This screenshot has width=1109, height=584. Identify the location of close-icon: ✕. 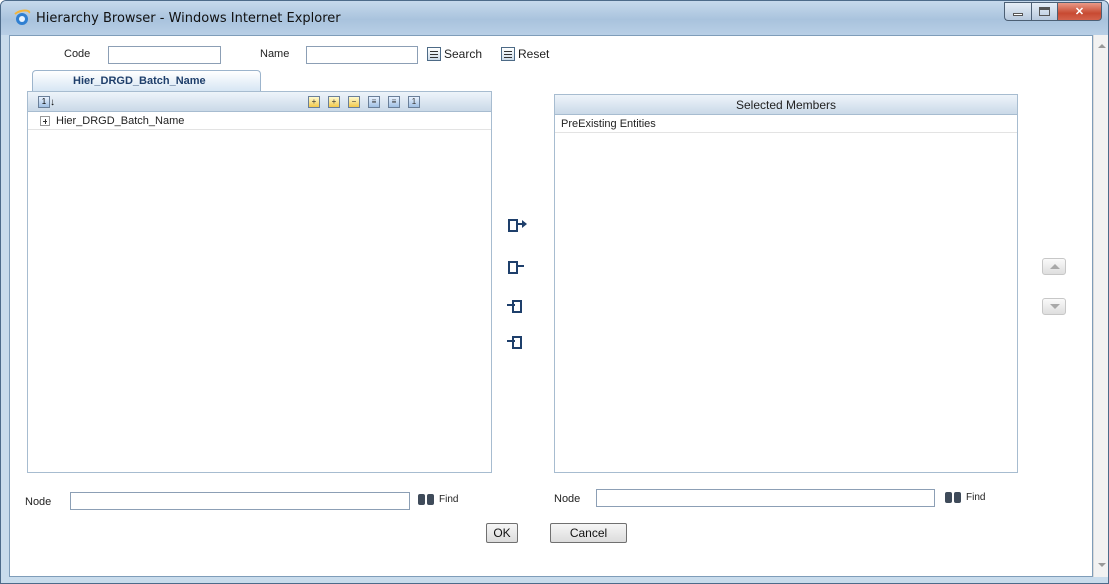
(1079, 12).